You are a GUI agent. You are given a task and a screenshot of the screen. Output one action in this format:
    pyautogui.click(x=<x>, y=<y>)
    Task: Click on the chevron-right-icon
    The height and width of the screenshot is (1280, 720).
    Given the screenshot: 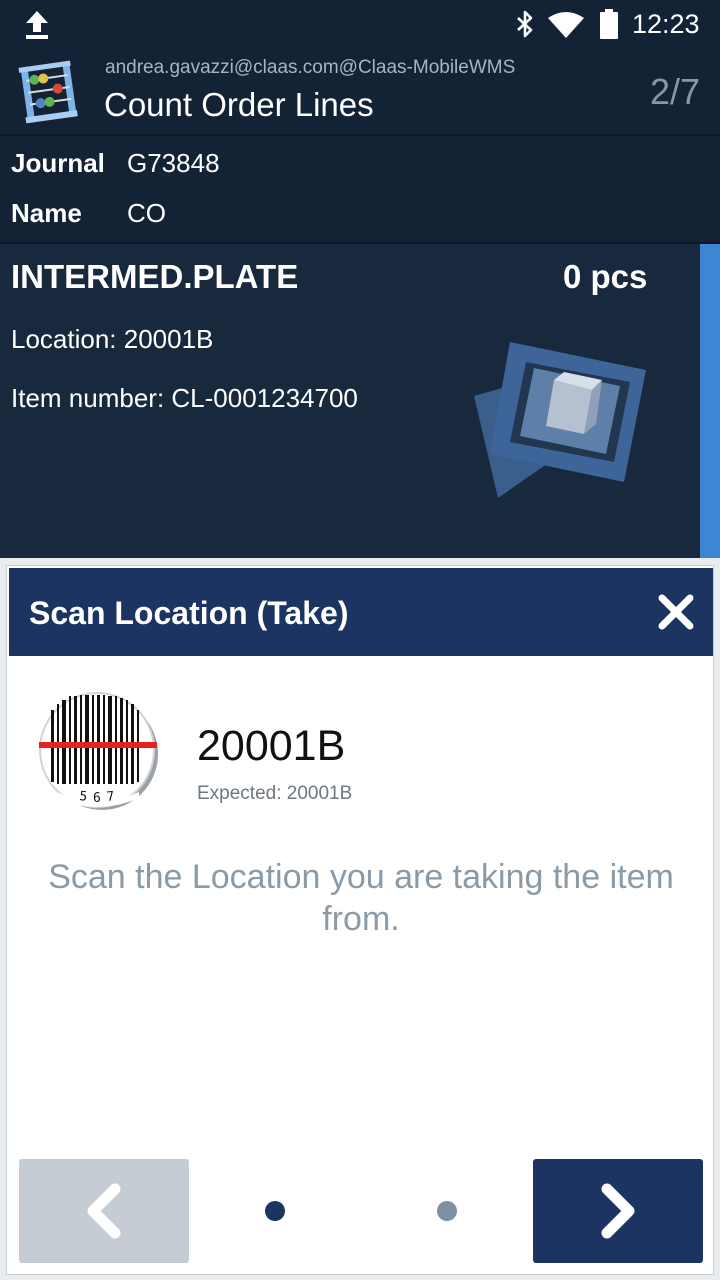 What is the action you would take?
    pyautogui.click(x=618, y=1211)
    